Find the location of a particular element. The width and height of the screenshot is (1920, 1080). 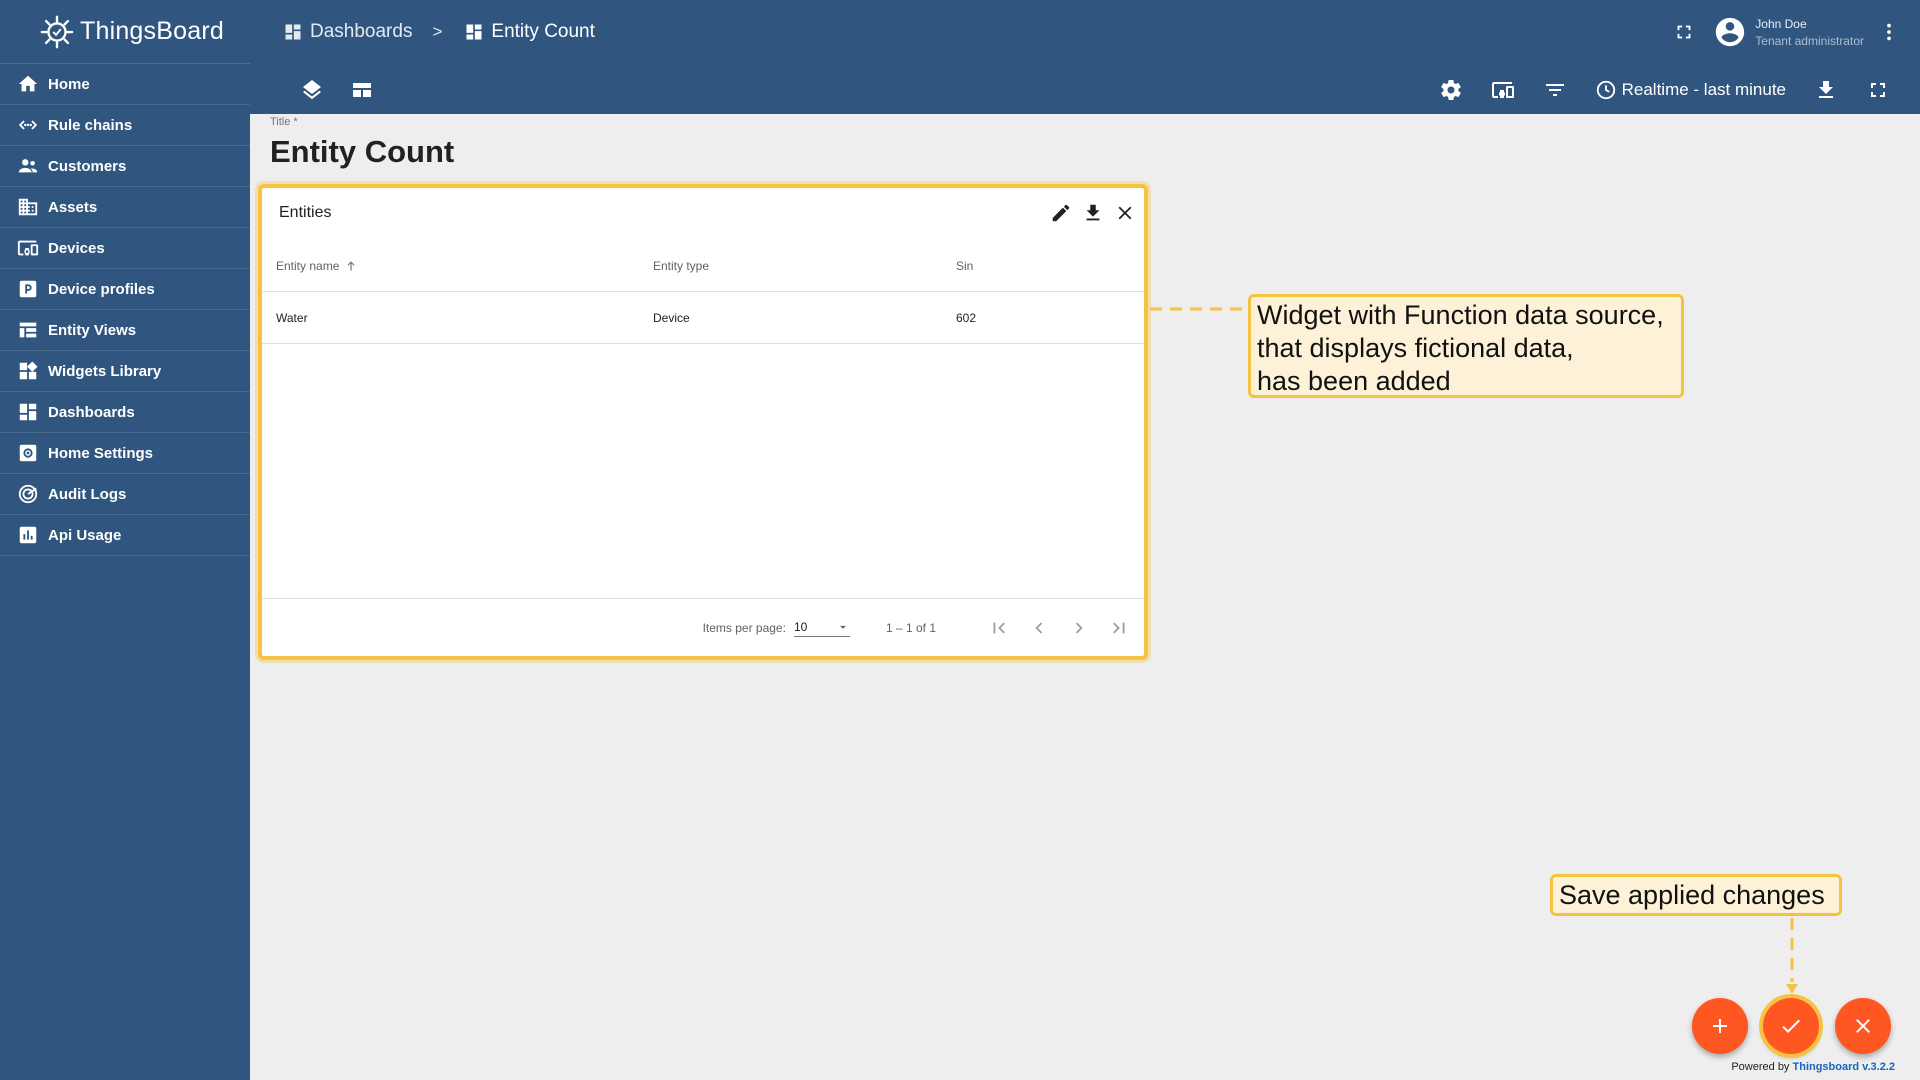

sidebar-item-devices: Devices is located at coordinates (125, 248).